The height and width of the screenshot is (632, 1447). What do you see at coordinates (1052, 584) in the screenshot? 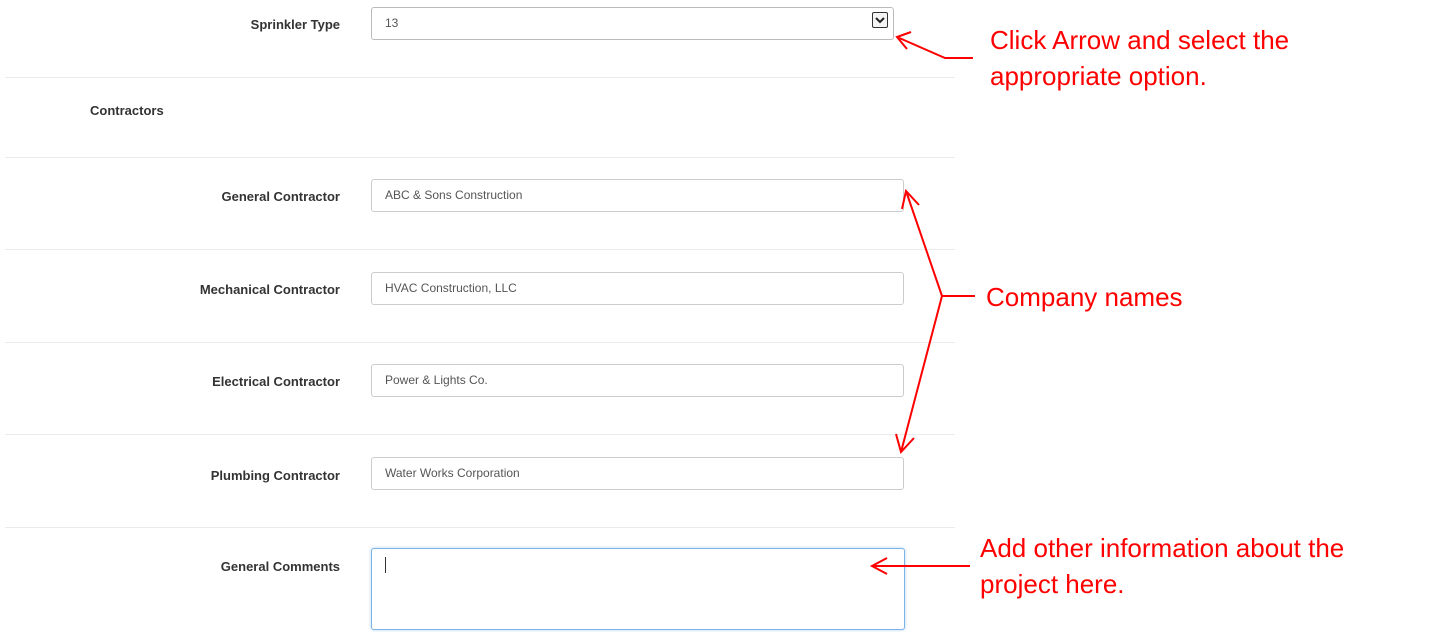
I see `comments-hint-line2: project here.` at bounding box center [1052, 584].